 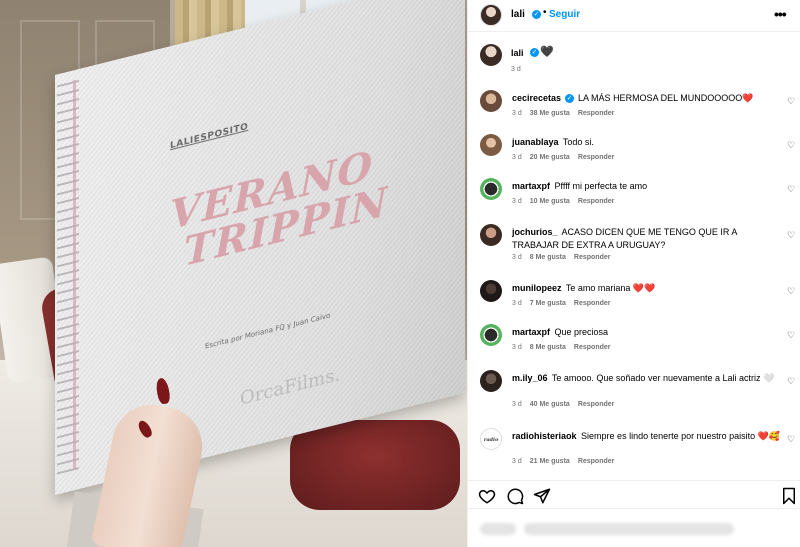 What do you see at coordinates (542, 496) in the screenshot?
I see `share-icon` at bounding box center [542, 496].